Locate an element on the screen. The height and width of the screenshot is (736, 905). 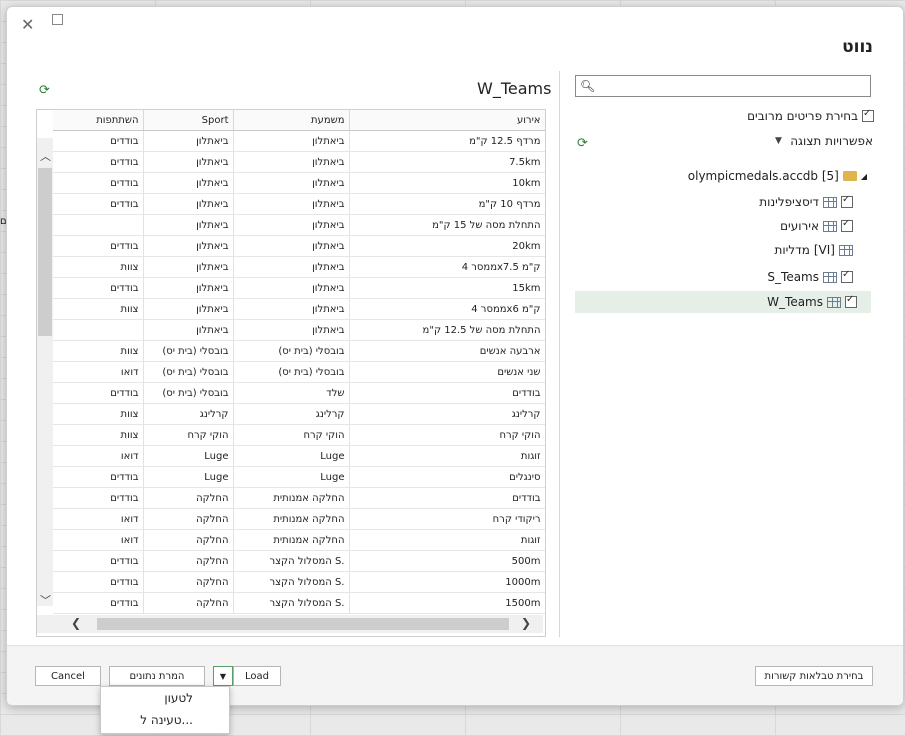
tree-item: מדליות [VI] is located at coordinates (814, 250).